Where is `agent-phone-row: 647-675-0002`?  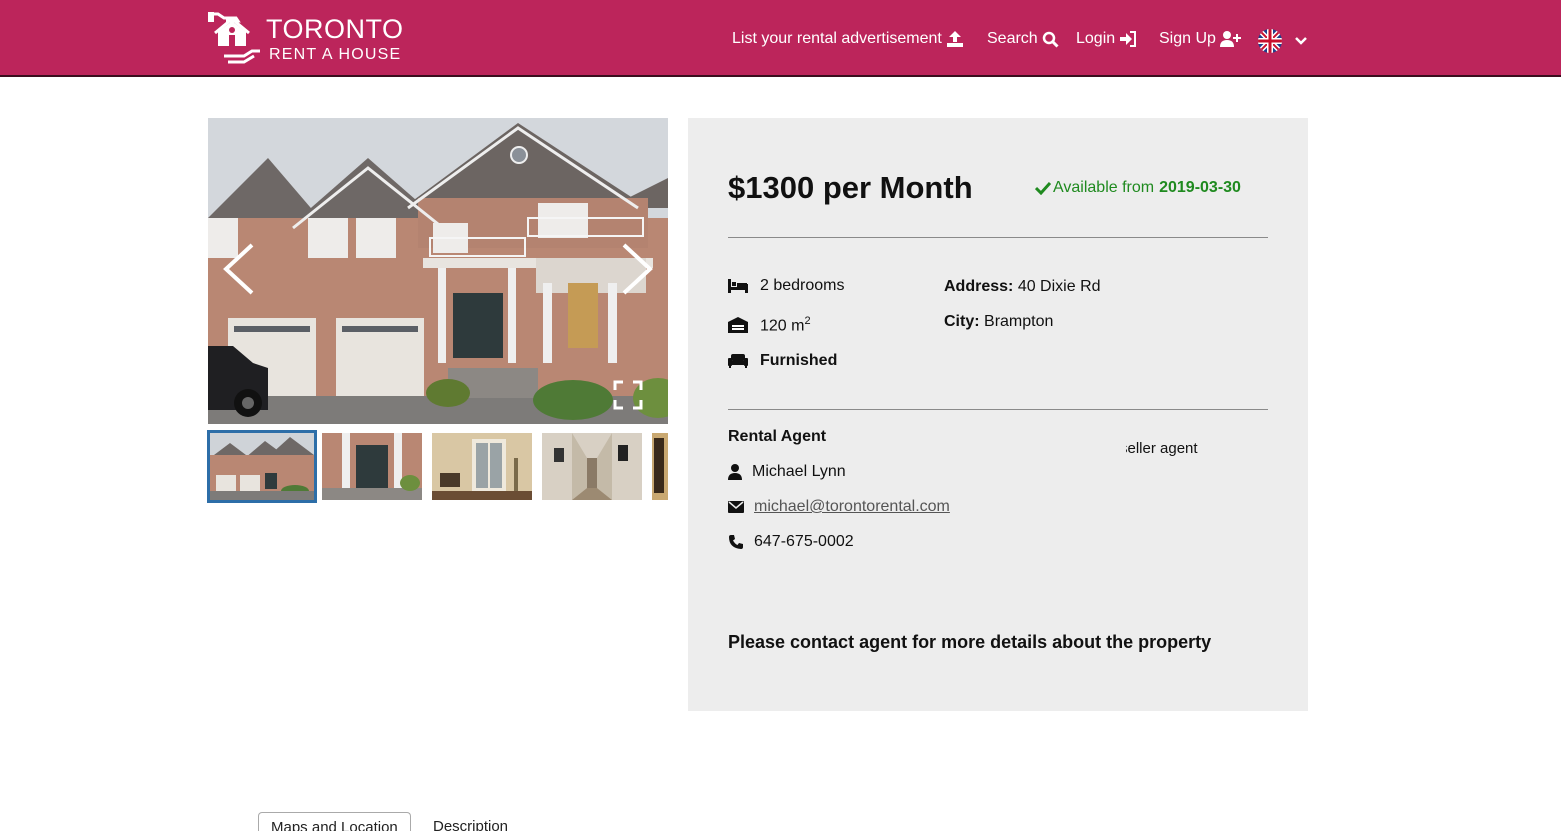
agent-phone-row: 647-675-0002 is located at coordinates (791, 542).